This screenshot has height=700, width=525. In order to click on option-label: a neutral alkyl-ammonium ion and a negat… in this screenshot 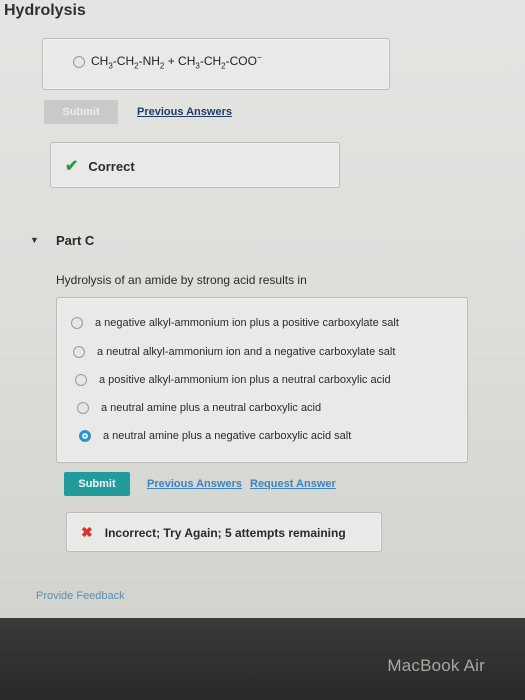, I will do `click(246, 352)`.